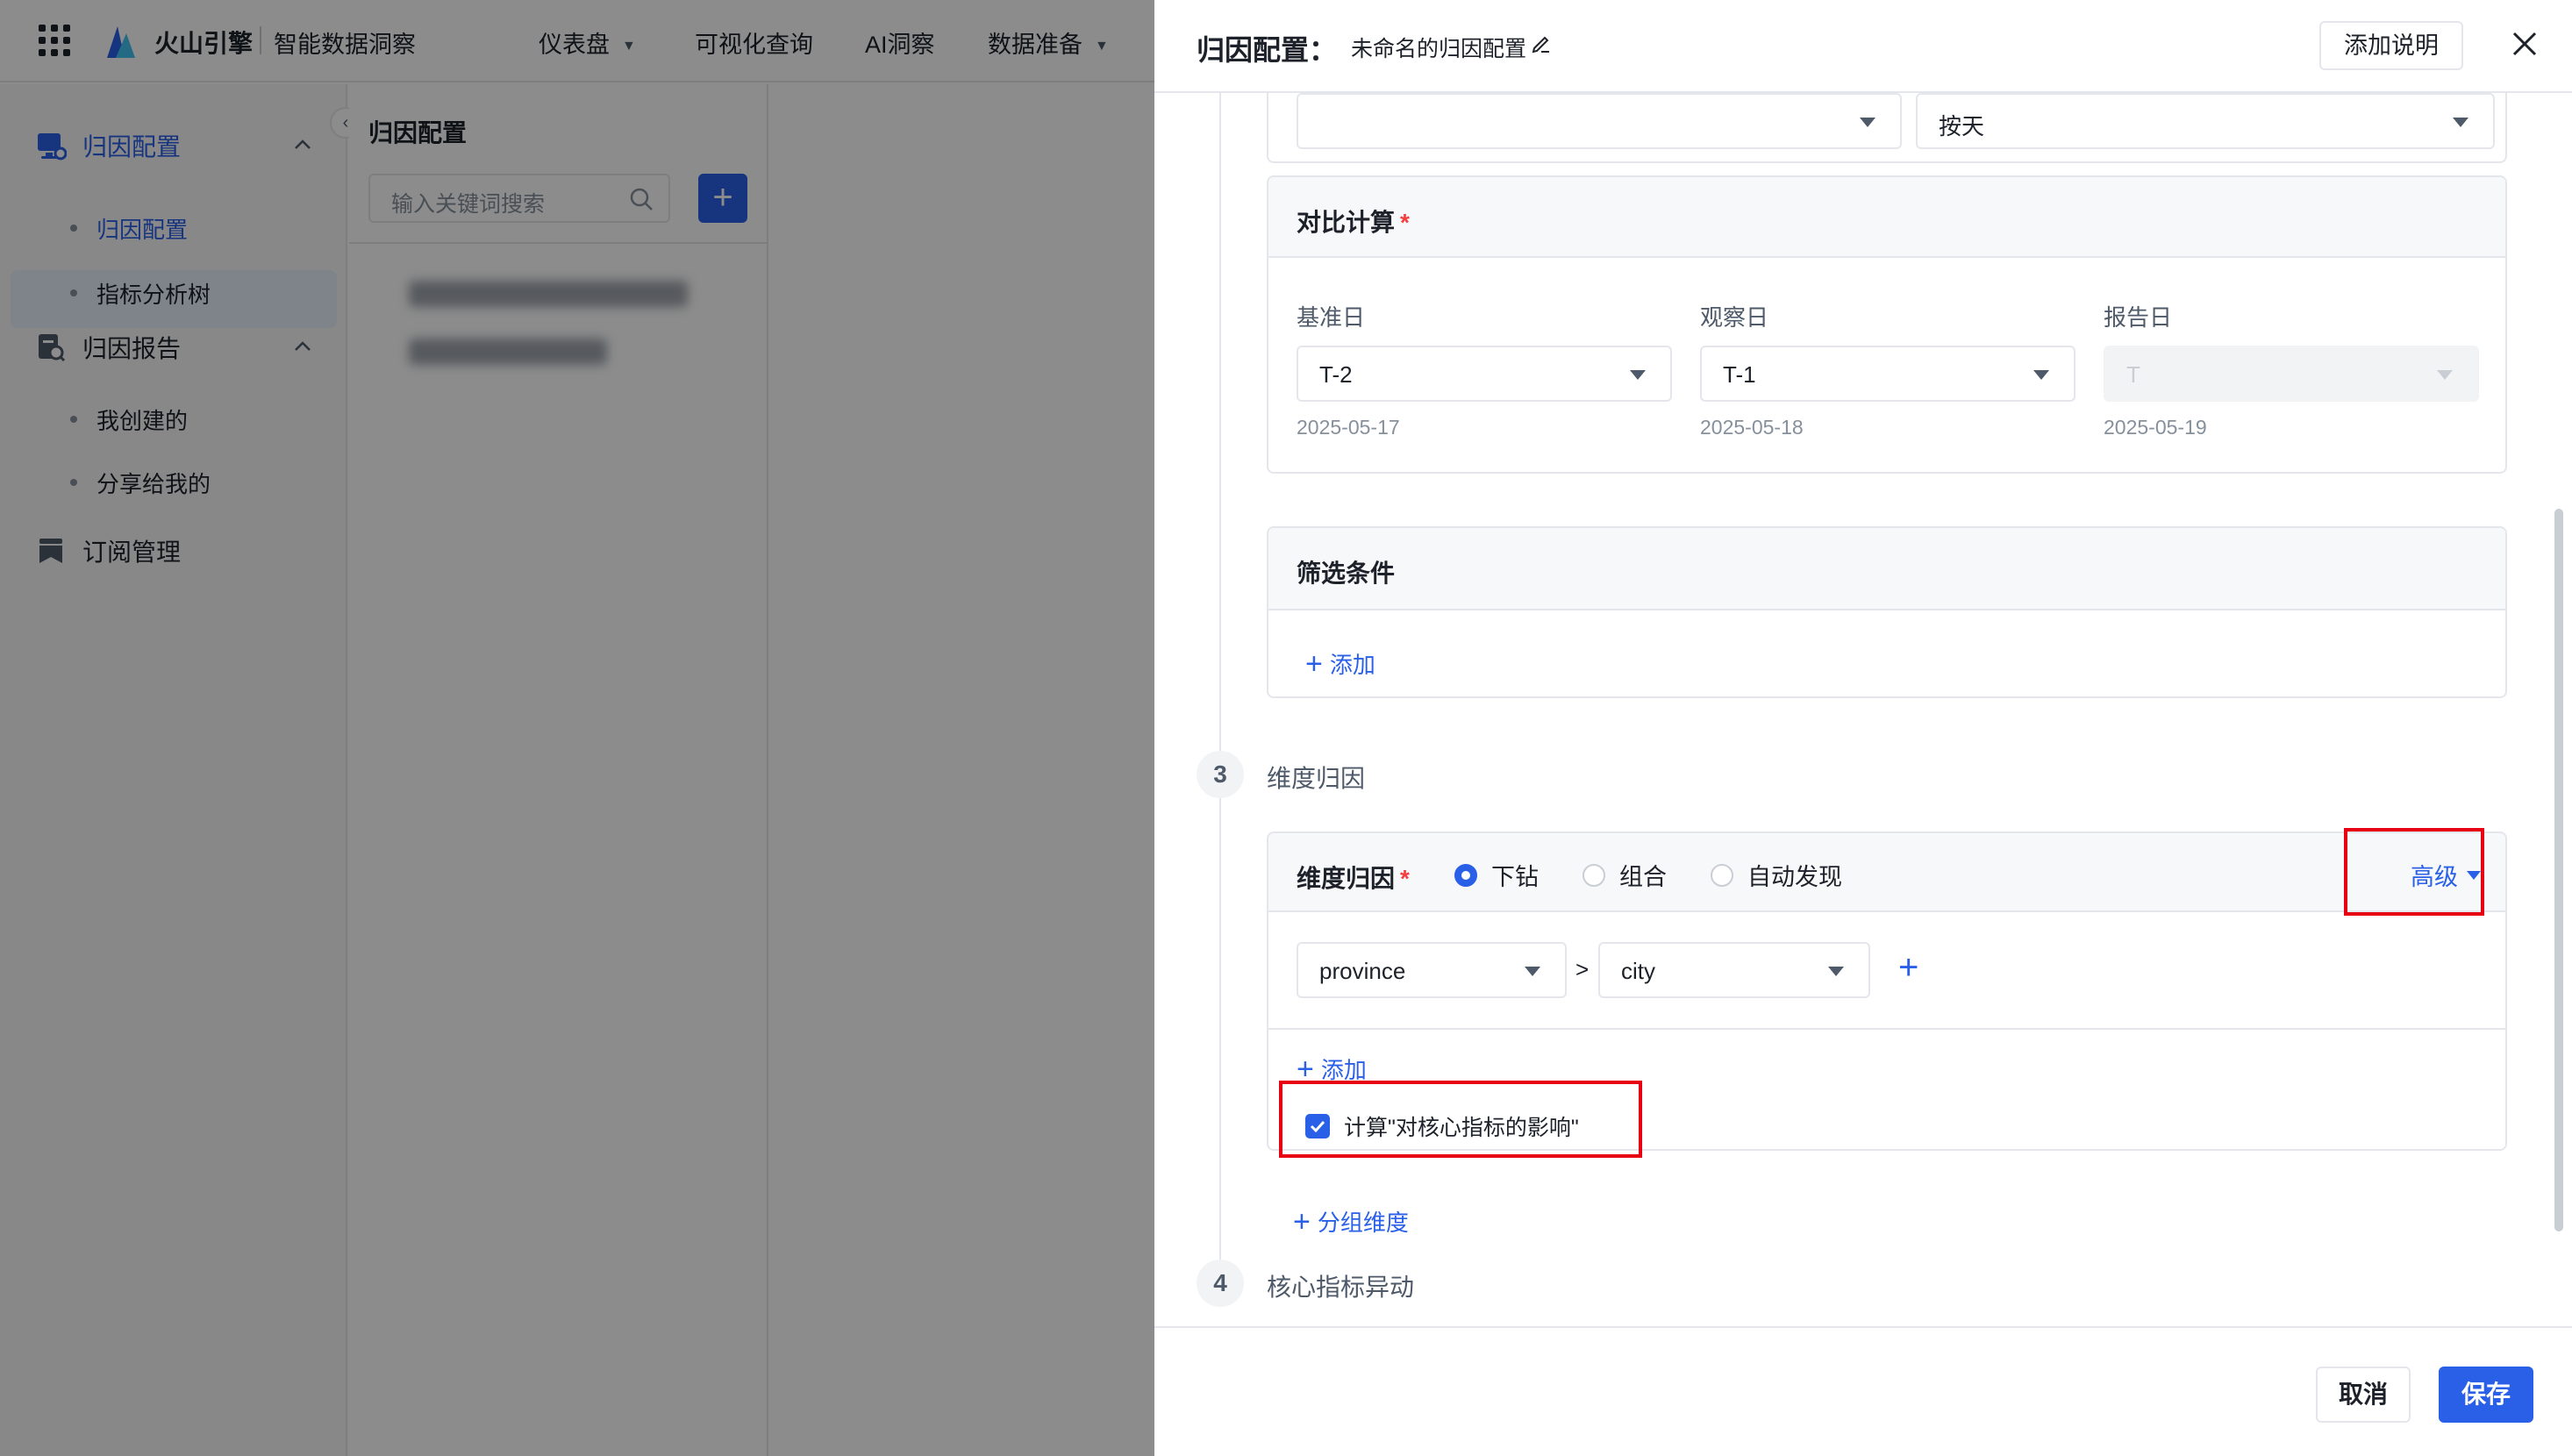 This screenshot has height=1456, width=2572. What do you see at coordinates (1331, 317) in the screenshot?
I see `baseline-day-label: 基准日` at bounding box center [1331, 317].